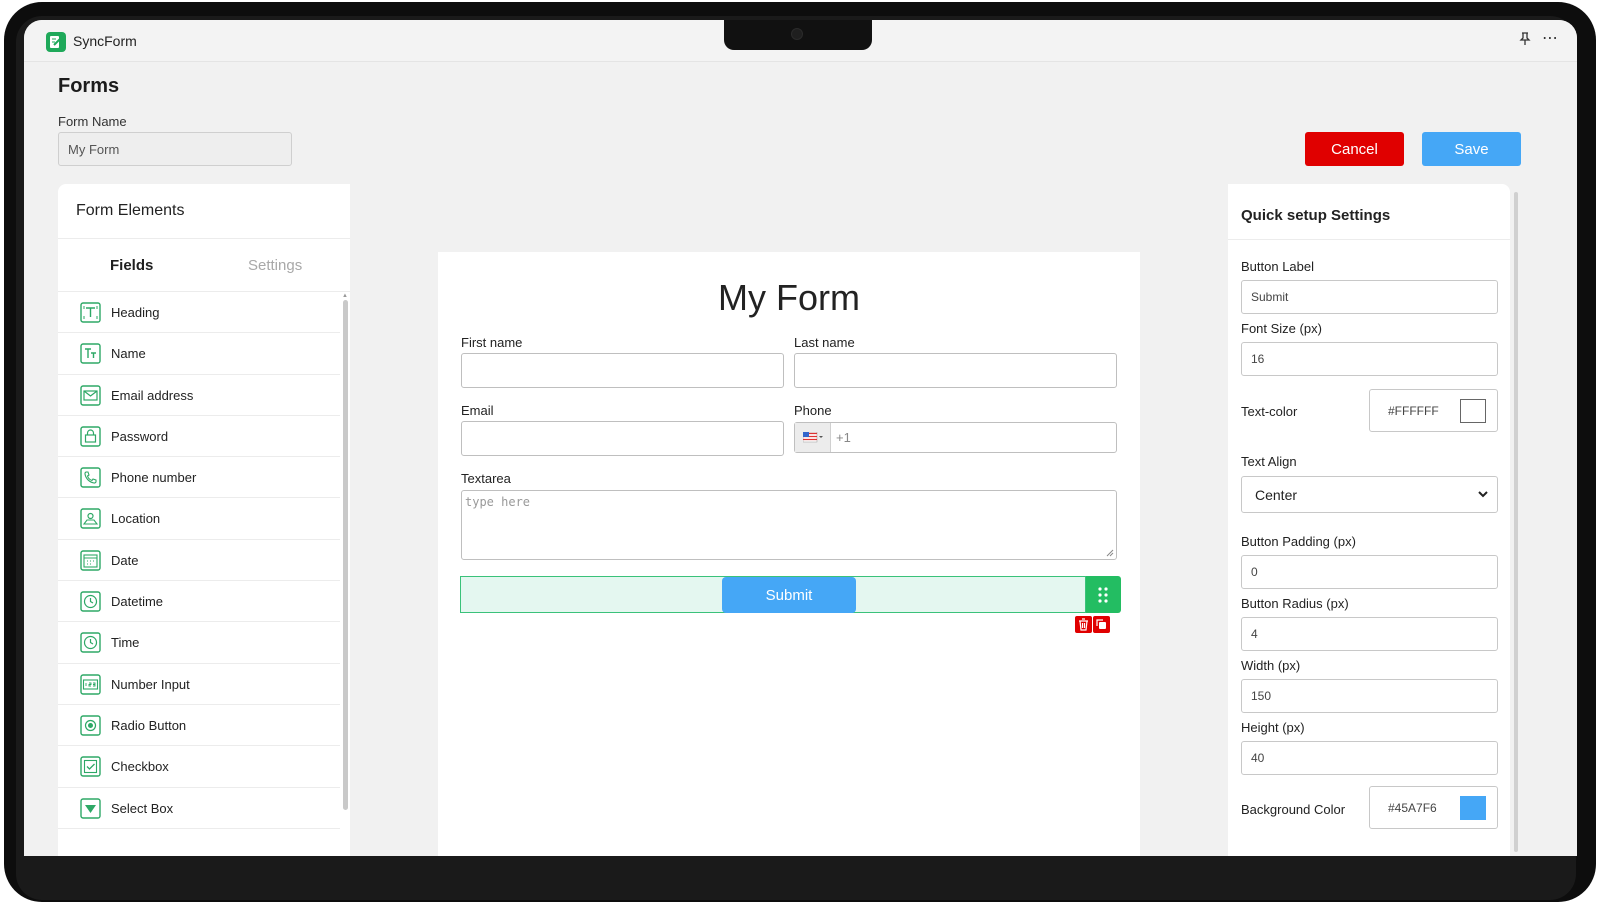 The height and width of the screenshot is (902, 1600). Describe the element at coordinates (140, 436) in the screenshot. I see `field-item-label: Password` at that location.